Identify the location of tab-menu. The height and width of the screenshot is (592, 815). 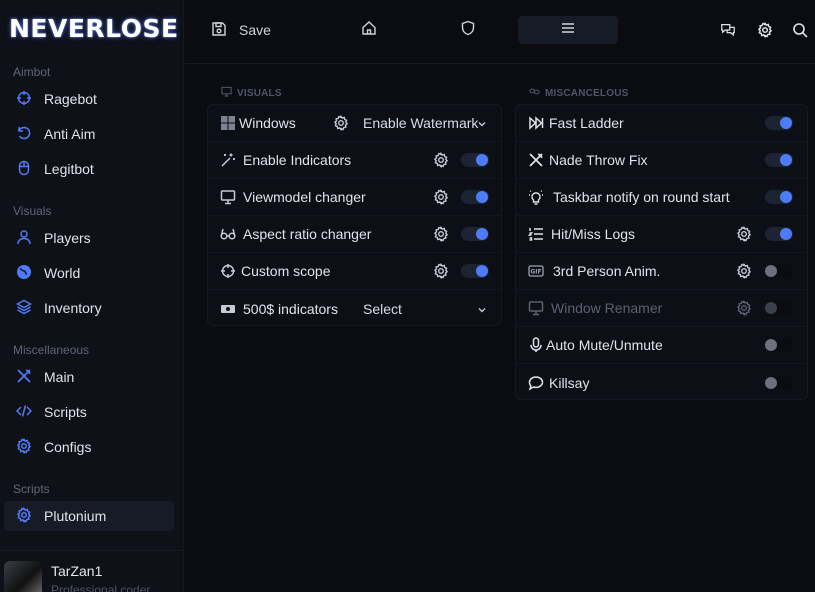
(568, 30).